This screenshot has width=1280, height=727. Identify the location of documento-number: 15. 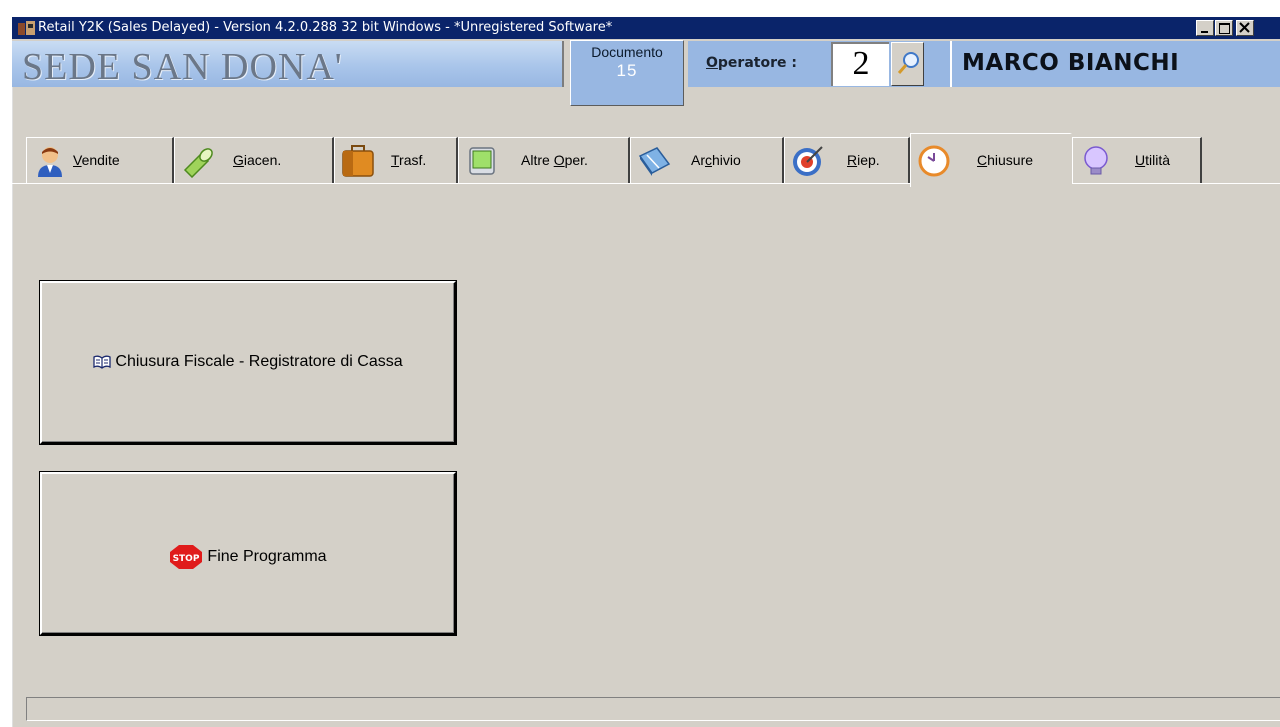
(627, 70).